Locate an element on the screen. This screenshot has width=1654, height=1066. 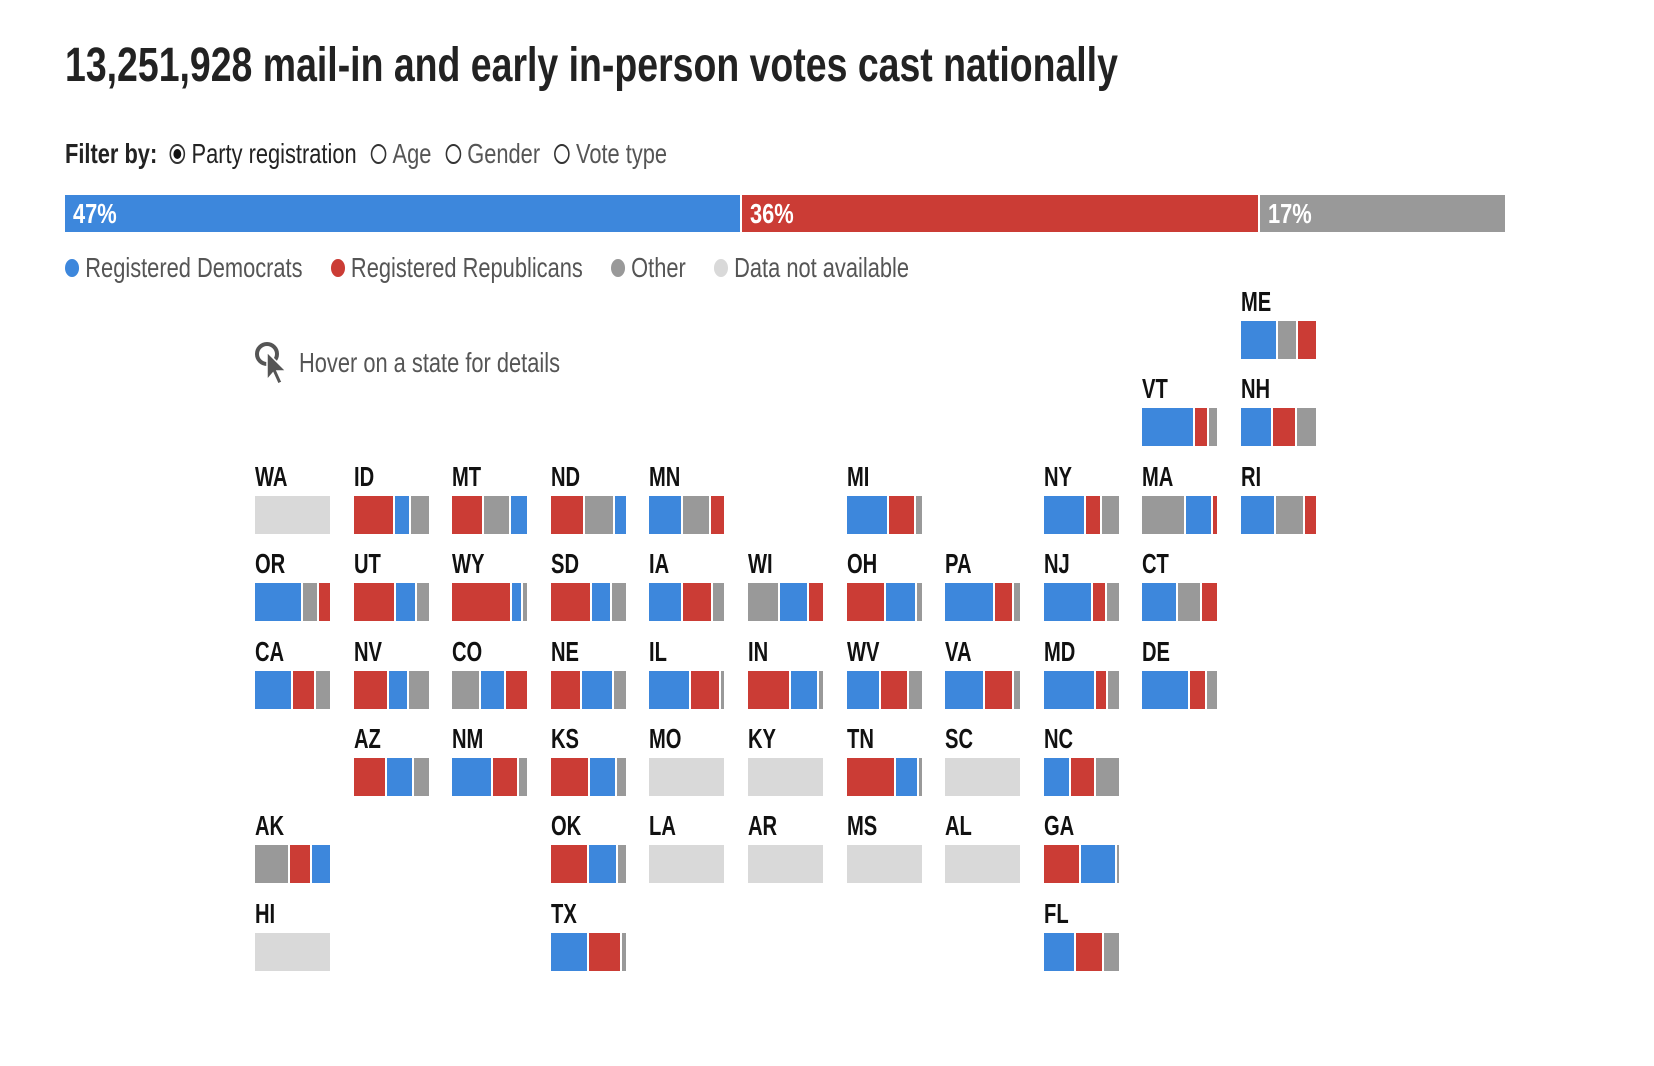
state-tile-de: DE is located at coordinates (1180, 673).